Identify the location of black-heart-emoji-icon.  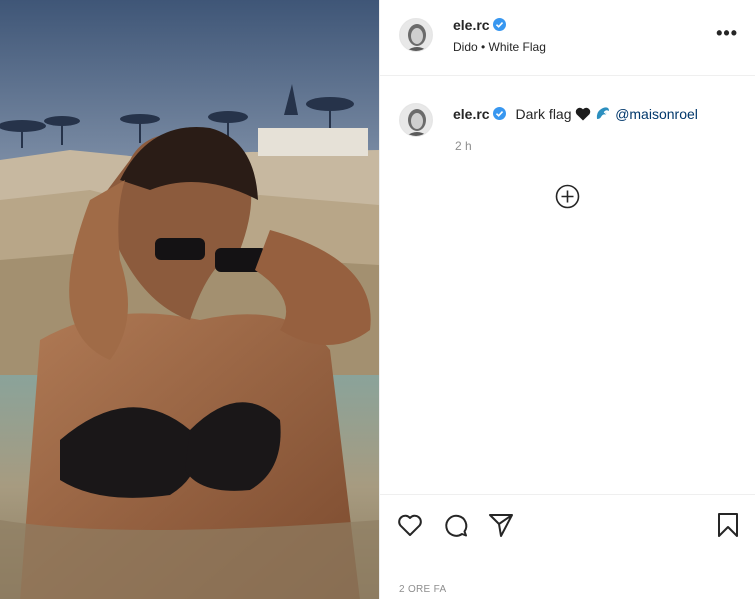
(583, 114).